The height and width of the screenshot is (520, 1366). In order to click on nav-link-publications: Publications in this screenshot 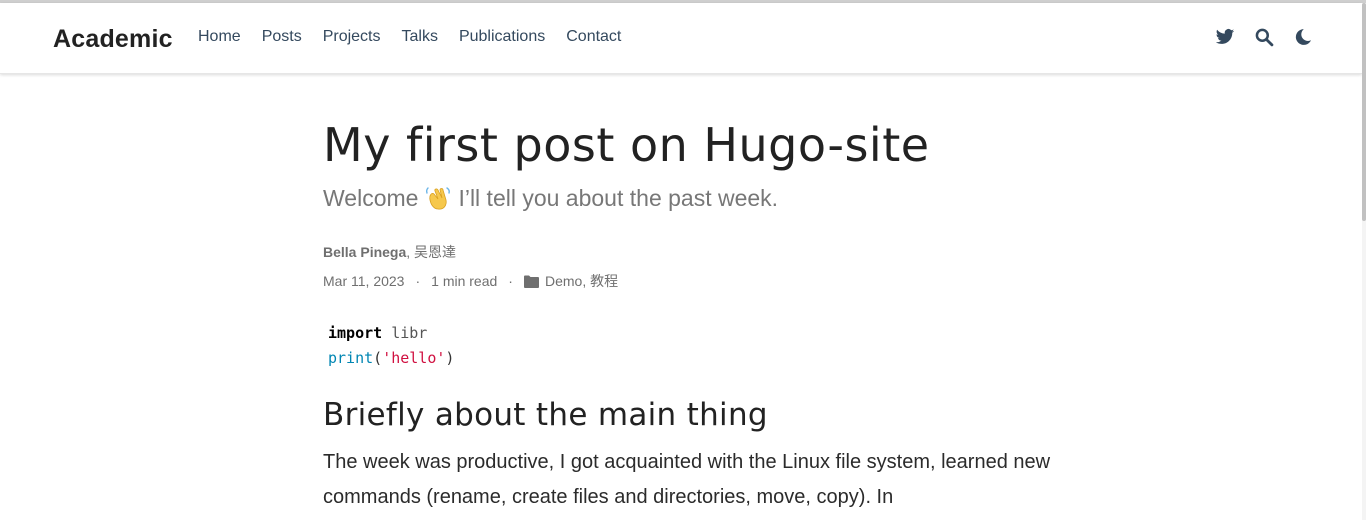, I will do `click(502, 37)`.